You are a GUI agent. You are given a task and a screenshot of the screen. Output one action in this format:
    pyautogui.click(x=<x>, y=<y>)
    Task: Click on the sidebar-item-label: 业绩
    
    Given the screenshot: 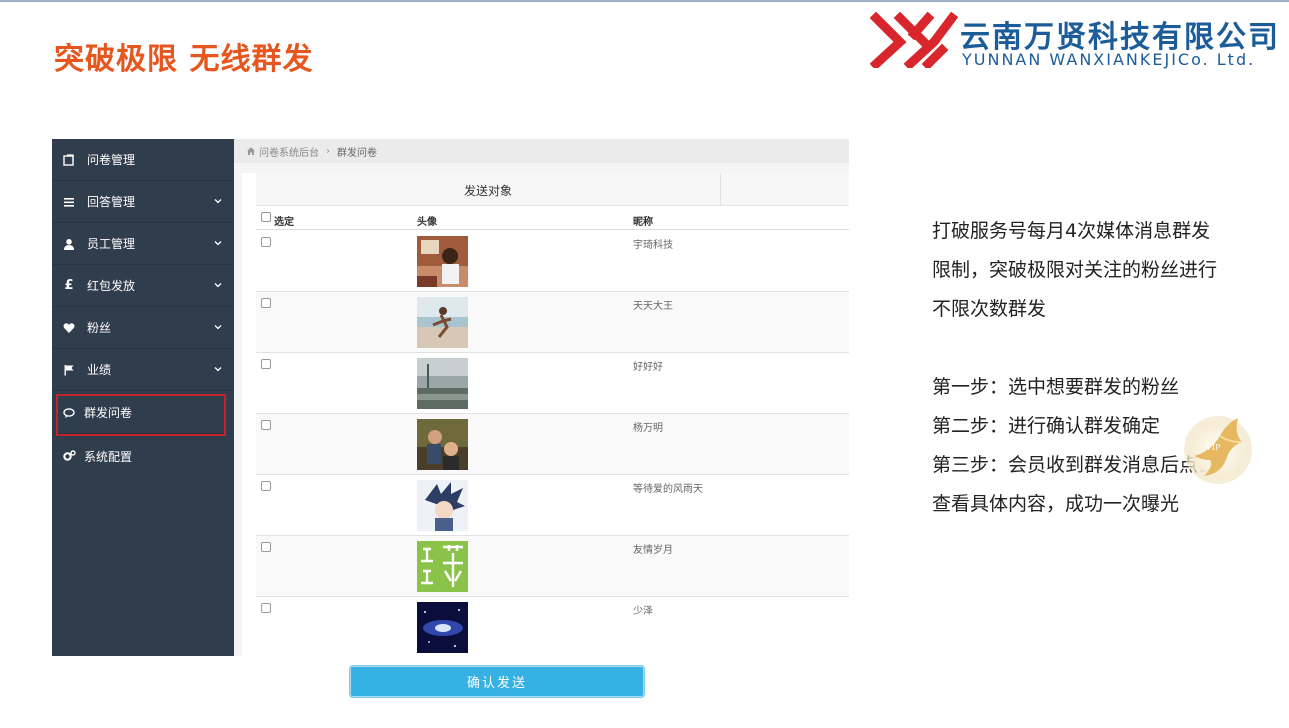 What is the action you would take?
    pyautogui.click(x=99, y=370)
    